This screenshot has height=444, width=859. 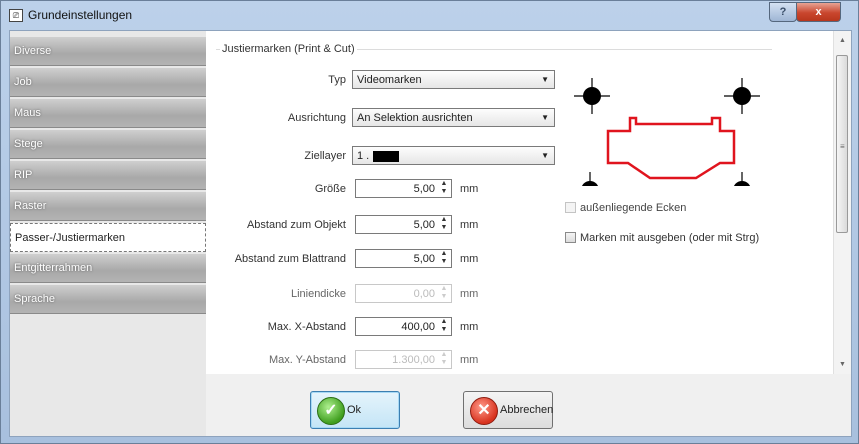 What do you see at coordinates (318, 294) in the screenshot?
I see `liniendicke-label: Liniendicke` at bounding box center [318, 294].